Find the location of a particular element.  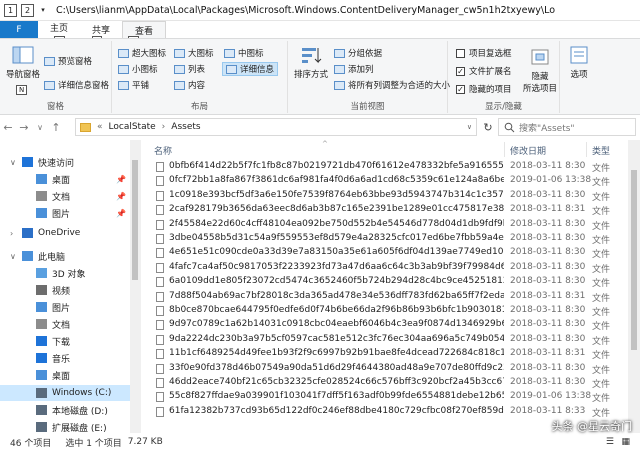

nav-item-drive-e: 扩展磁盘 (E:) is located at coordinates (65, 426).